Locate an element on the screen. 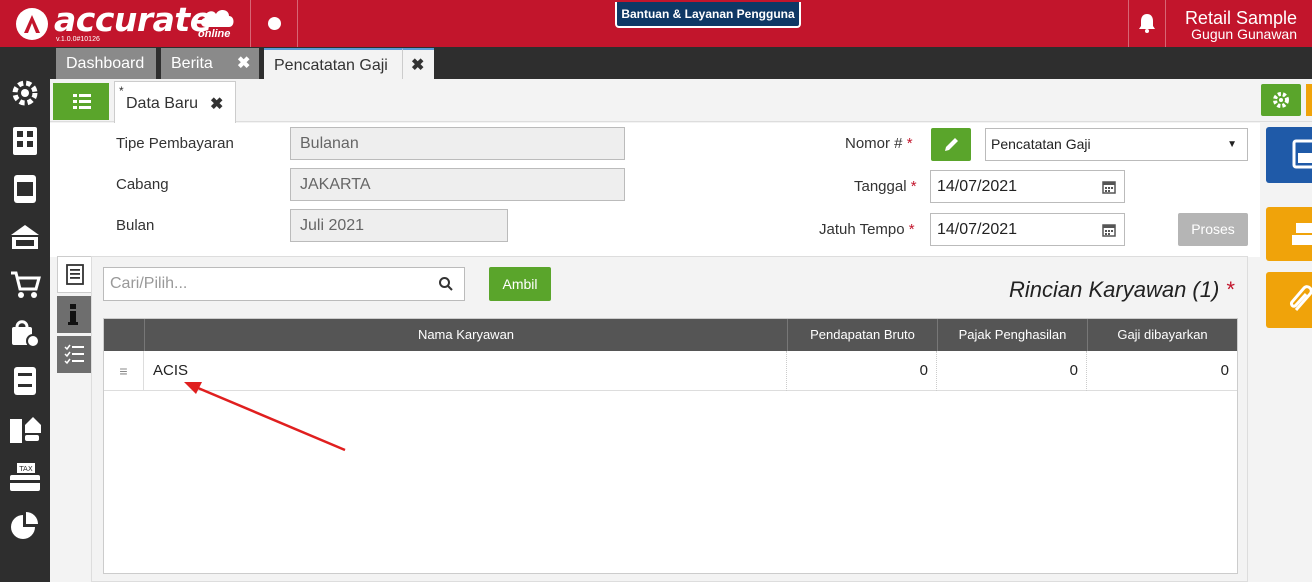 The height and width of the screenshot is (582, 1312). tipe-pembayaran-label: Tipe Pembayaran is located at coordinates (175, 143).